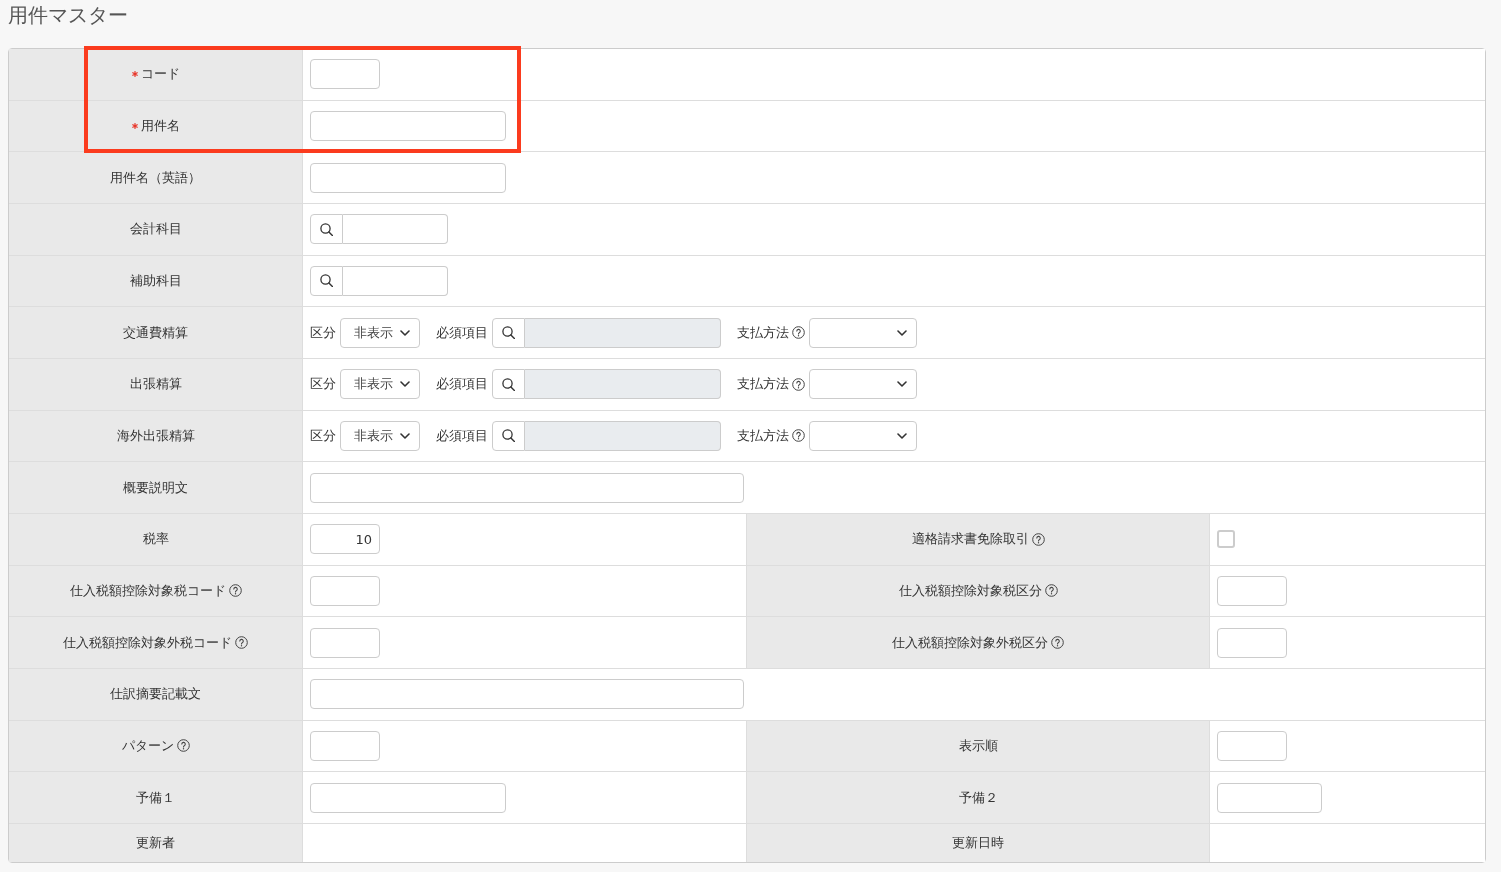  What do you see at coordinates (160, 126) in the screenshot?
I see `field-label: 用件名` at bounding box center [160, 126].